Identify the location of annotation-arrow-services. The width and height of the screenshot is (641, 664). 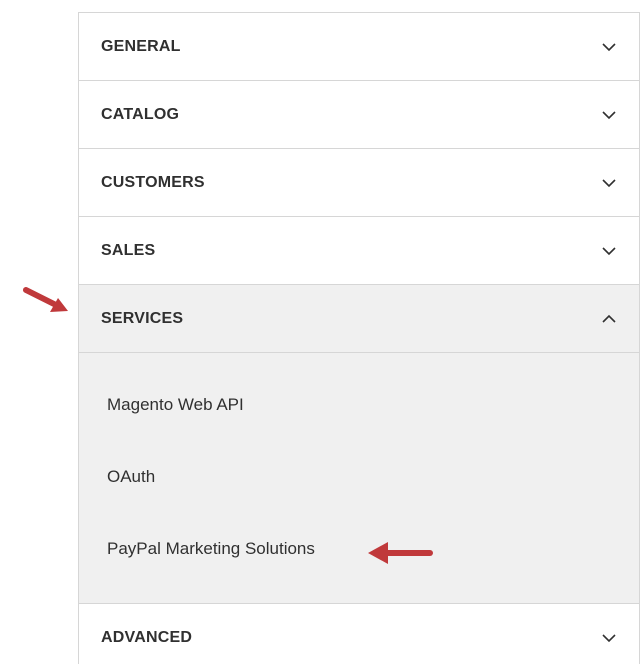
(45, 299).